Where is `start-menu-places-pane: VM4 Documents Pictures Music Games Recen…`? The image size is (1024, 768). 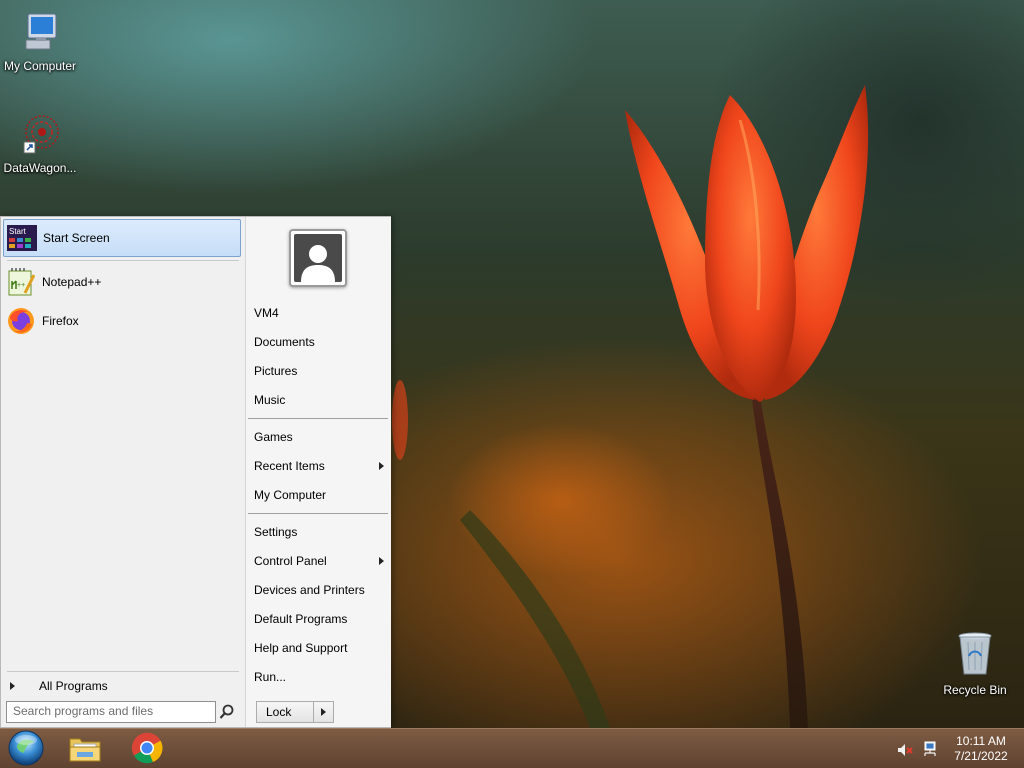 start-menu-places-pane: VM4 Documents Pictures Music Games Recen… is located at coordinates (318, 472).